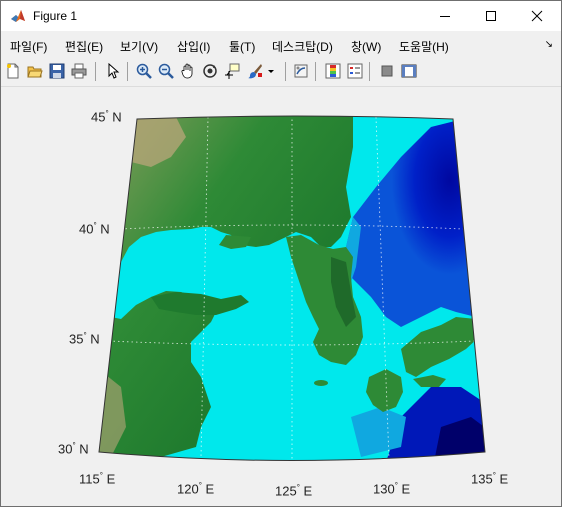  Describe the element at coordinates (549, 44) in the screenshot. I see `menu-overflow-arrow-icon: ↘` at that location.